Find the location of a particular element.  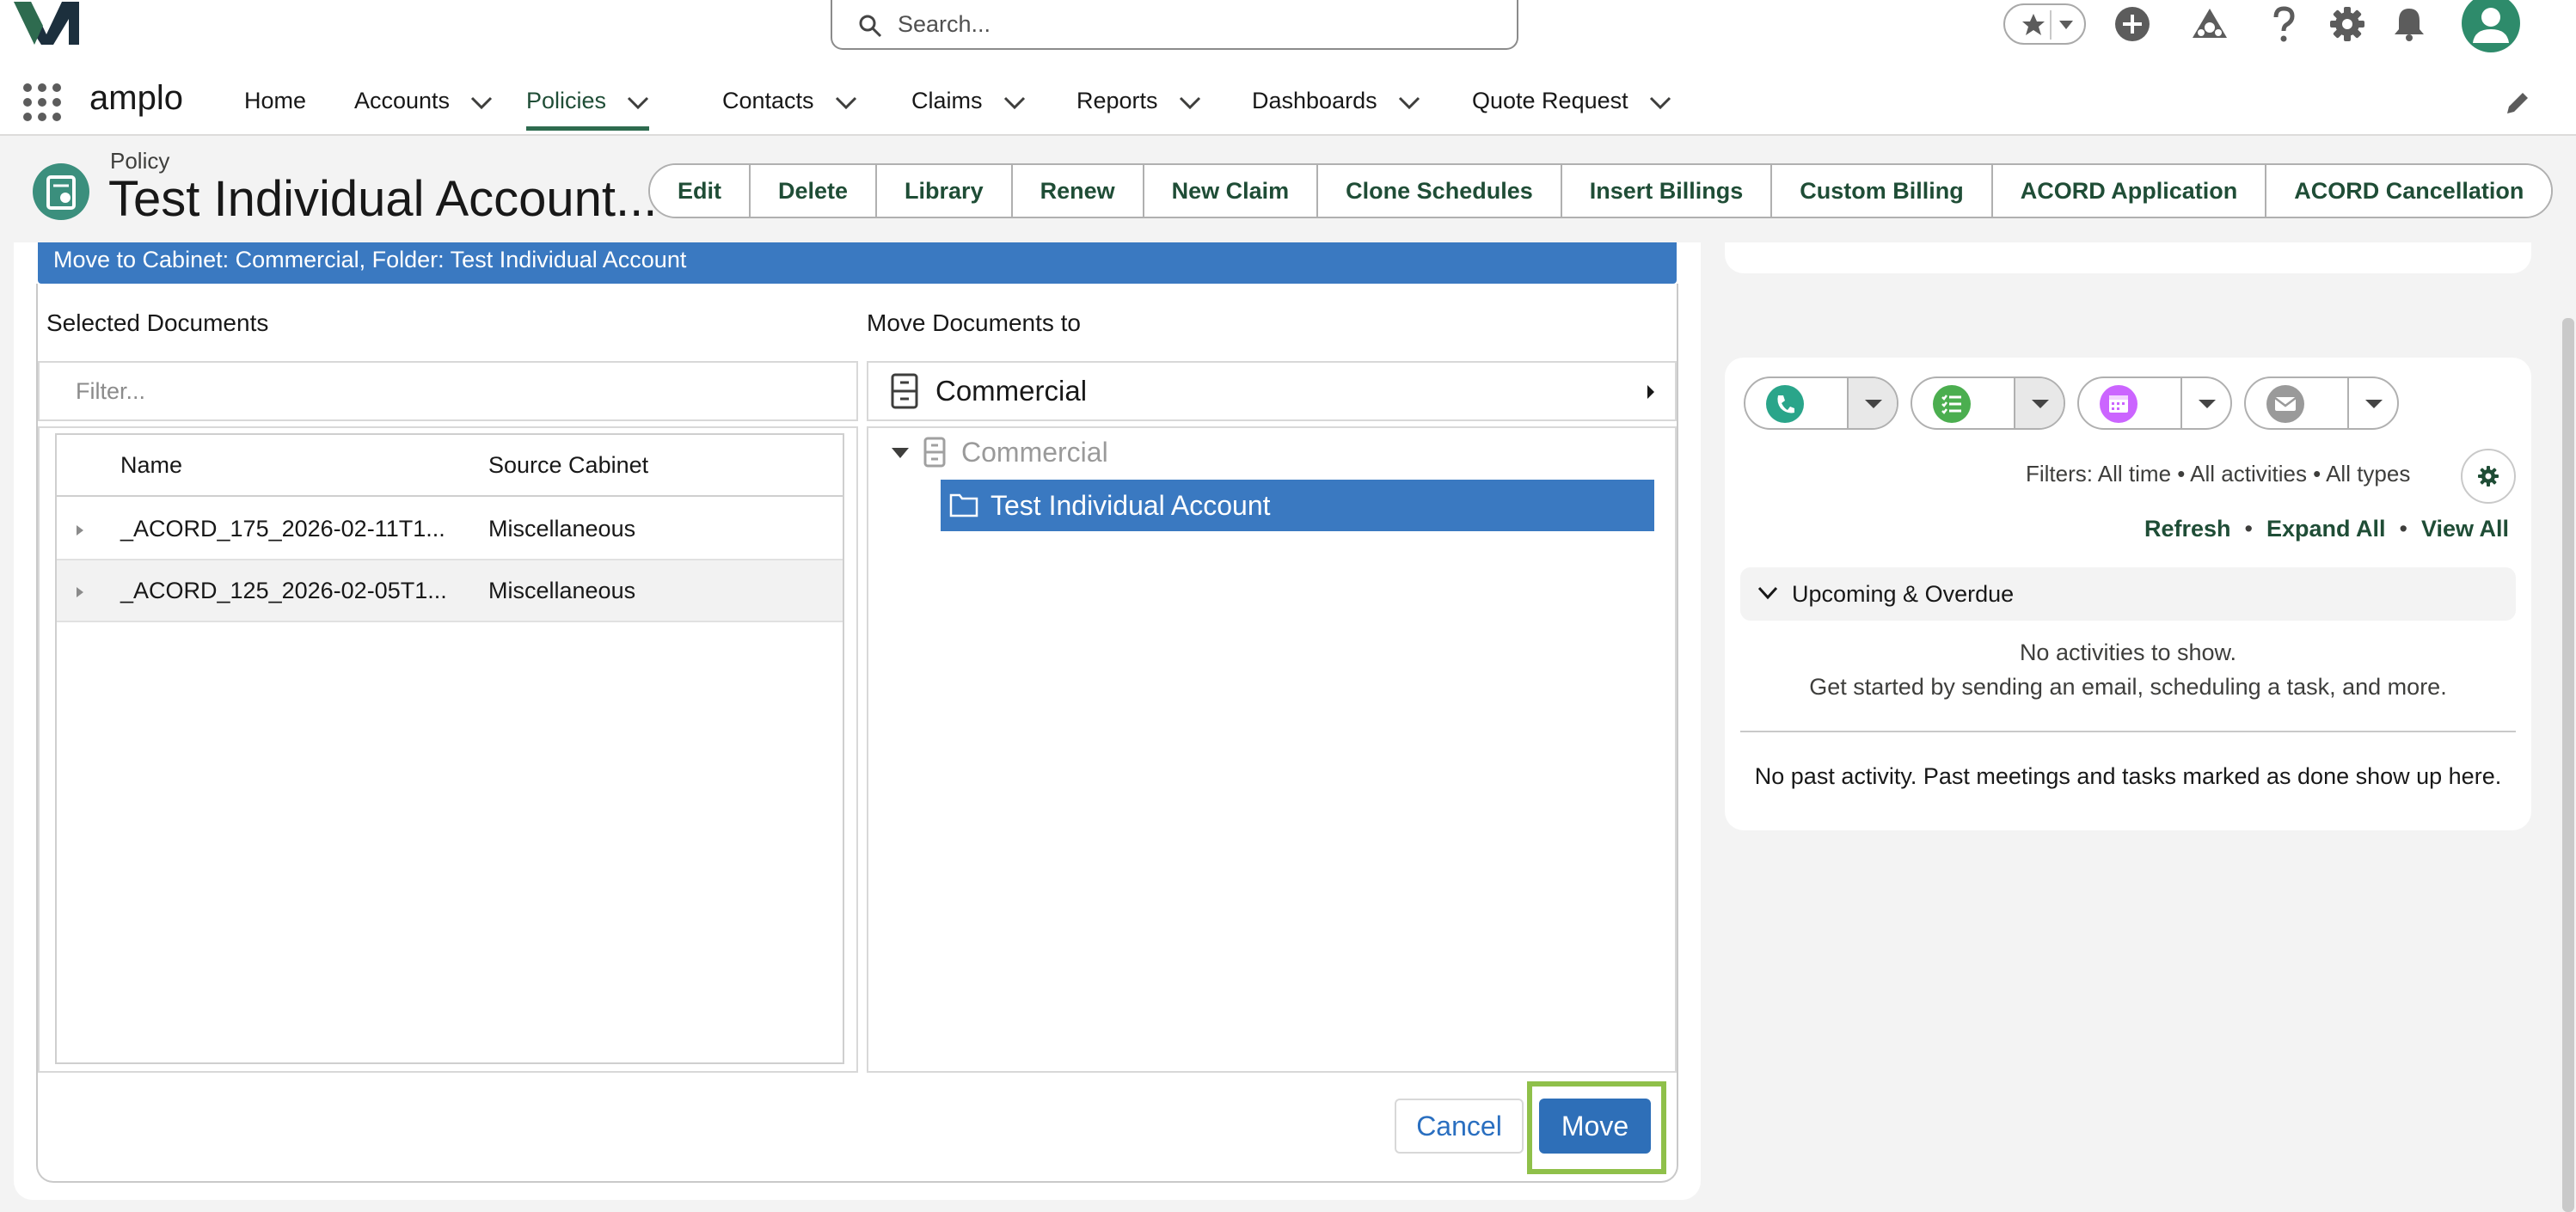

email-icon is located at coordinates (2285, 404).